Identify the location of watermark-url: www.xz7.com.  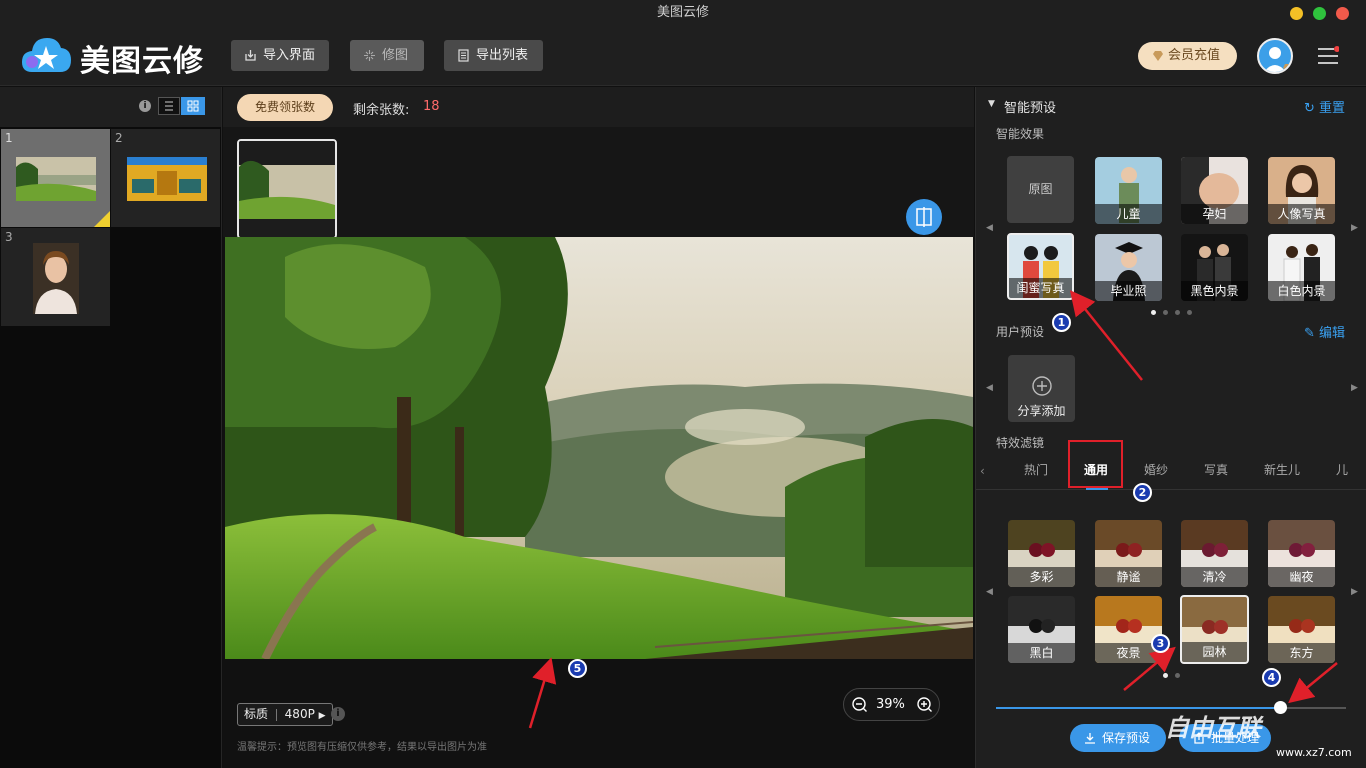
(1314, 752).